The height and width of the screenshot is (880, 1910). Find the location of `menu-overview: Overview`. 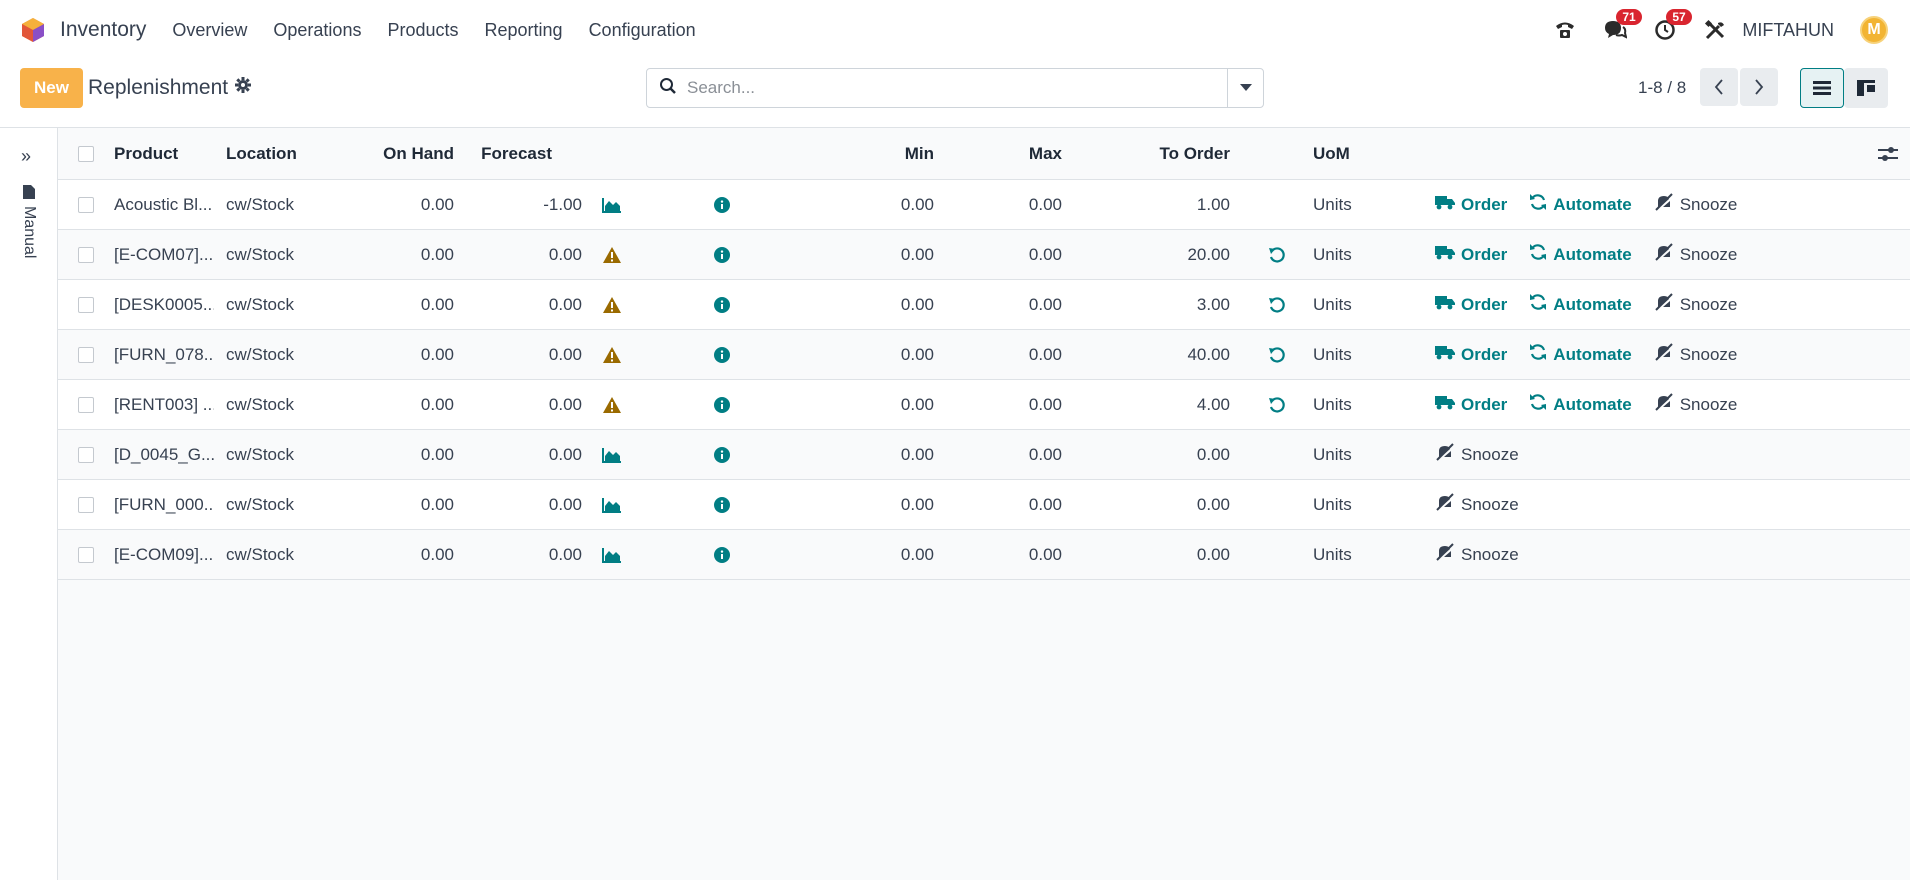

menu-overview: Overview is located at coordinates (209, 30).